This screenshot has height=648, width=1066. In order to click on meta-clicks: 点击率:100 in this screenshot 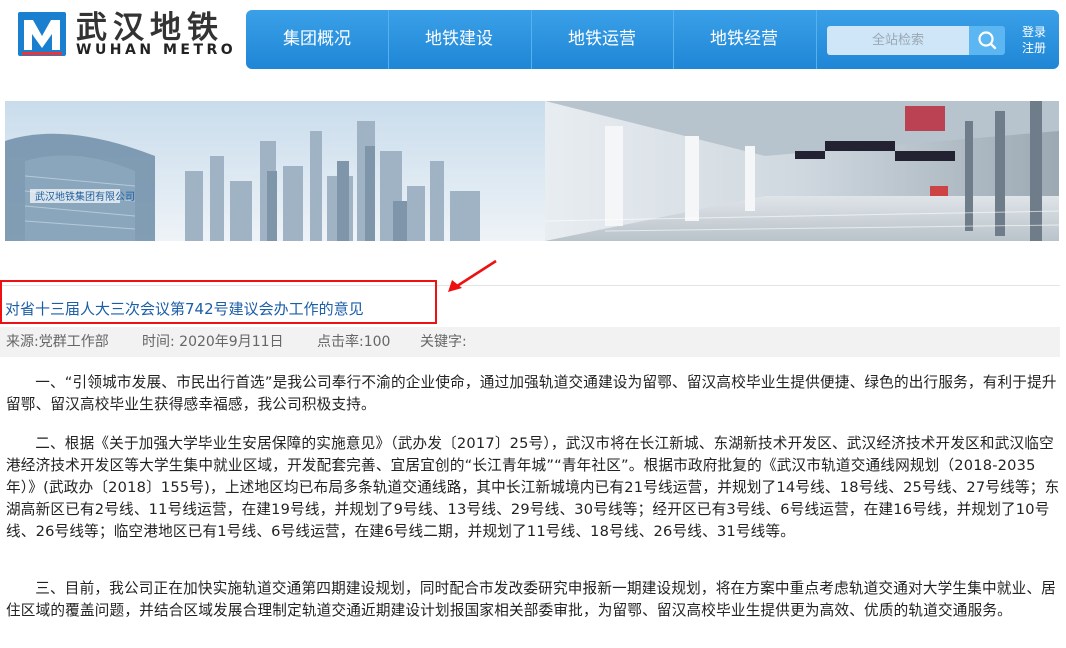, I will do `click(354, 342)`.